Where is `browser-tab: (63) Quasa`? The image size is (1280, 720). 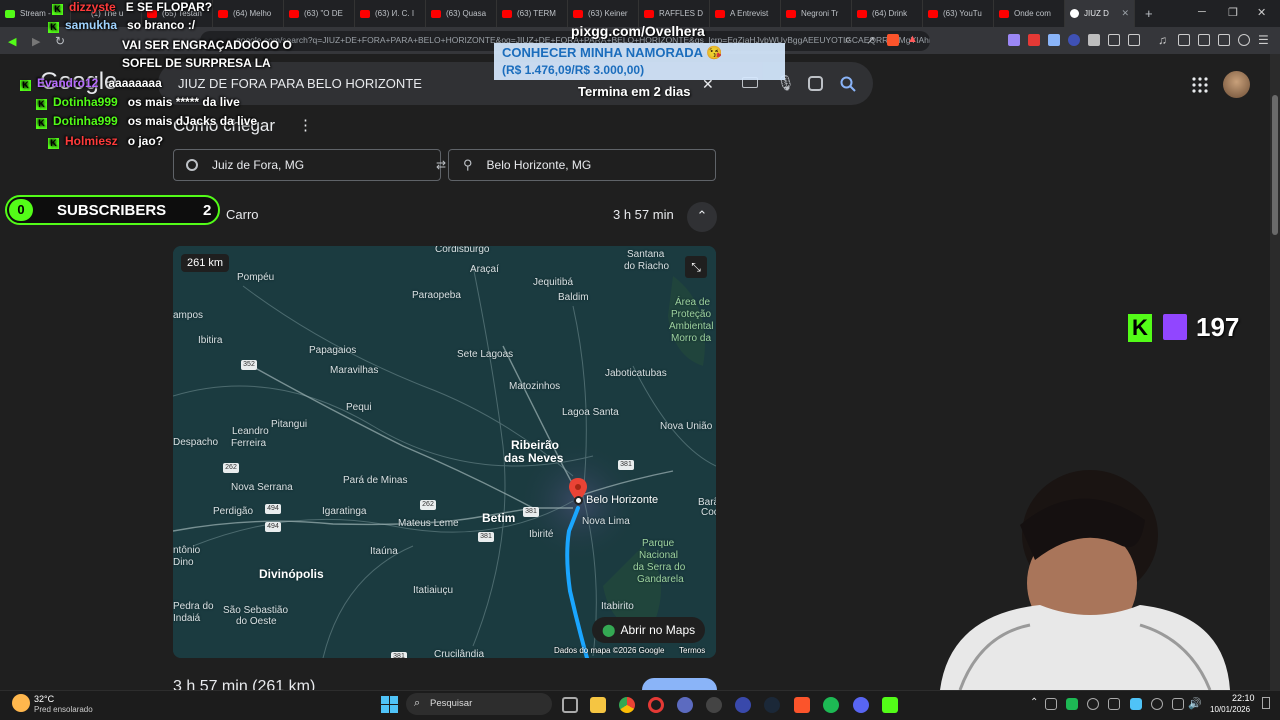
browser-tab: (63) Quasa is located at coordinates (461, 13).